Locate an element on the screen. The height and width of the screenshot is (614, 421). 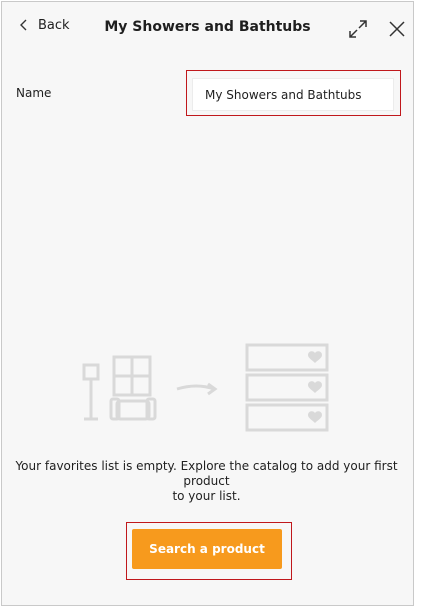
lamp-icon is located at coordinates (91, 392).